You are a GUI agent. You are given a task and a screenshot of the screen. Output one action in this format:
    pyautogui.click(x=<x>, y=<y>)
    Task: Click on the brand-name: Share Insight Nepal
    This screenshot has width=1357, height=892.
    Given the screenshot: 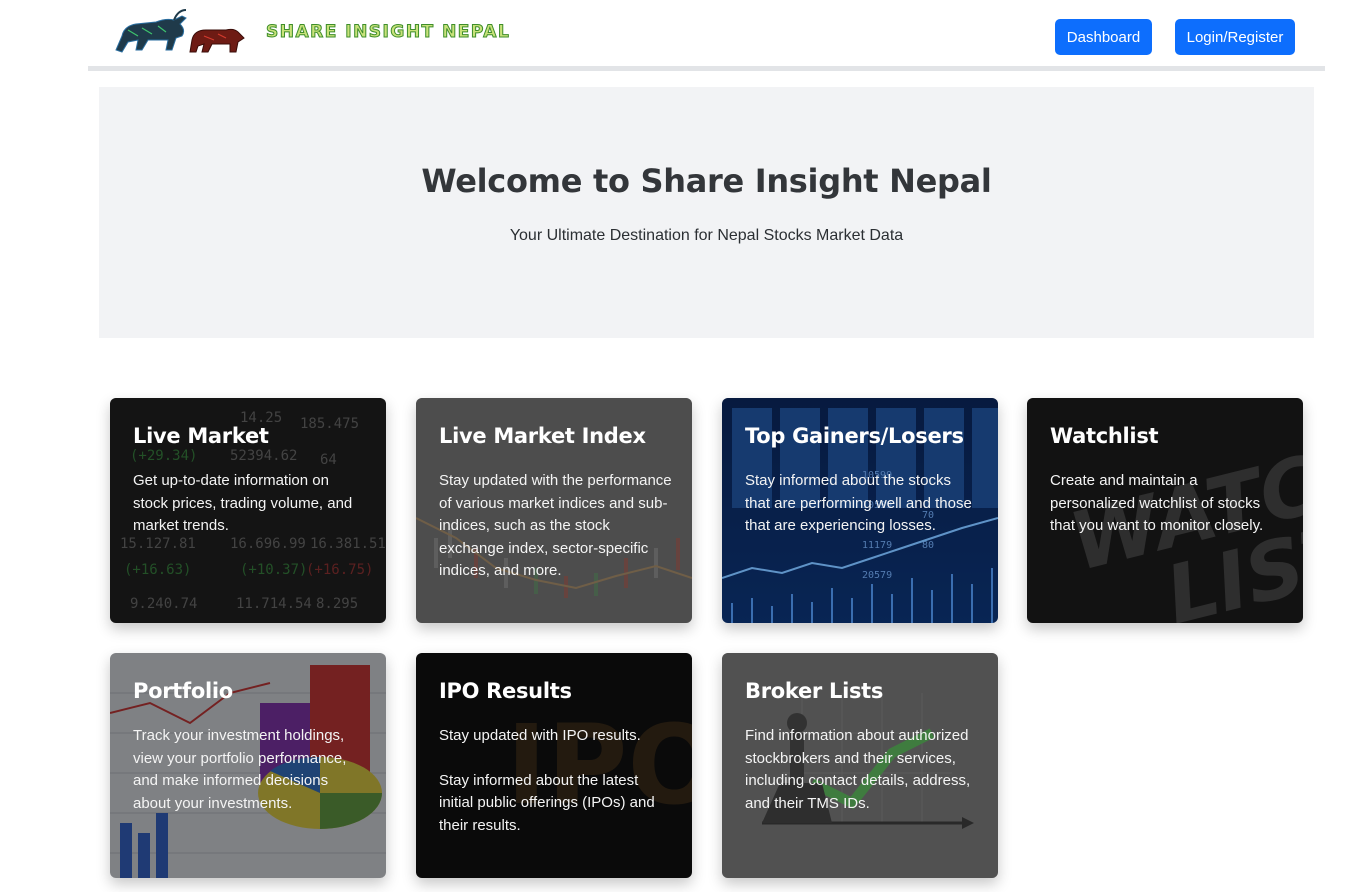 What is the action you would take?
    pyautogui.click(x=388, y=32)
    